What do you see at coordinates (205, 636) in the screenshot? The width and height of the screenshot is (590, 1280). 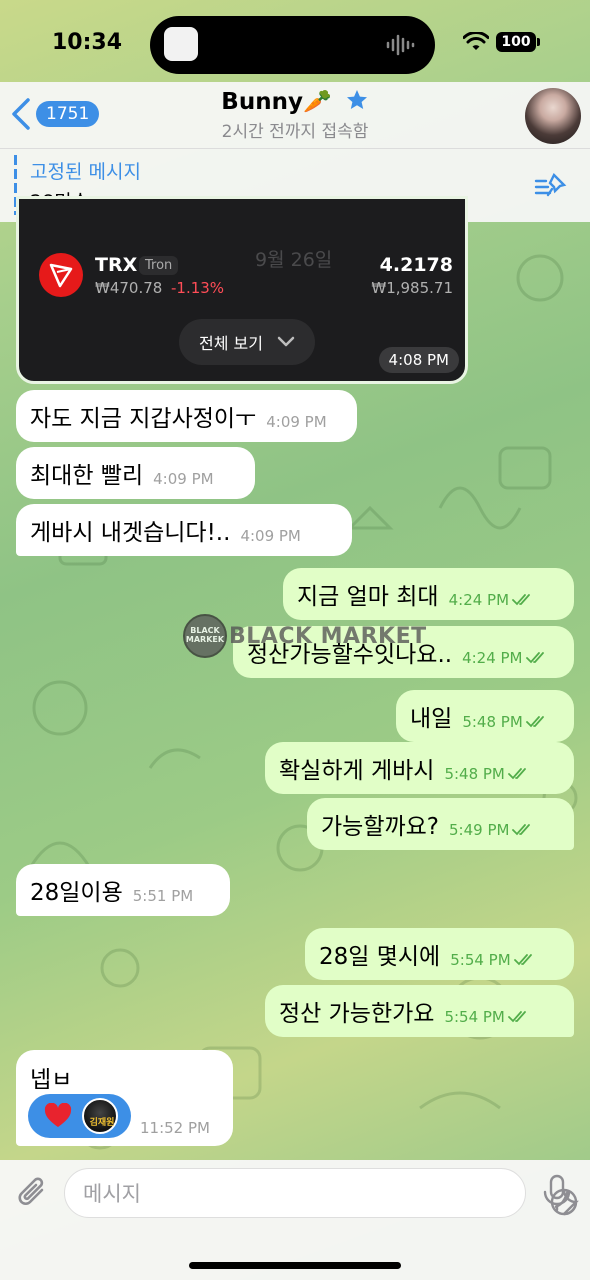 I see `watermark-badge: BLACK MARKEK` at bounding box center [205, 636].